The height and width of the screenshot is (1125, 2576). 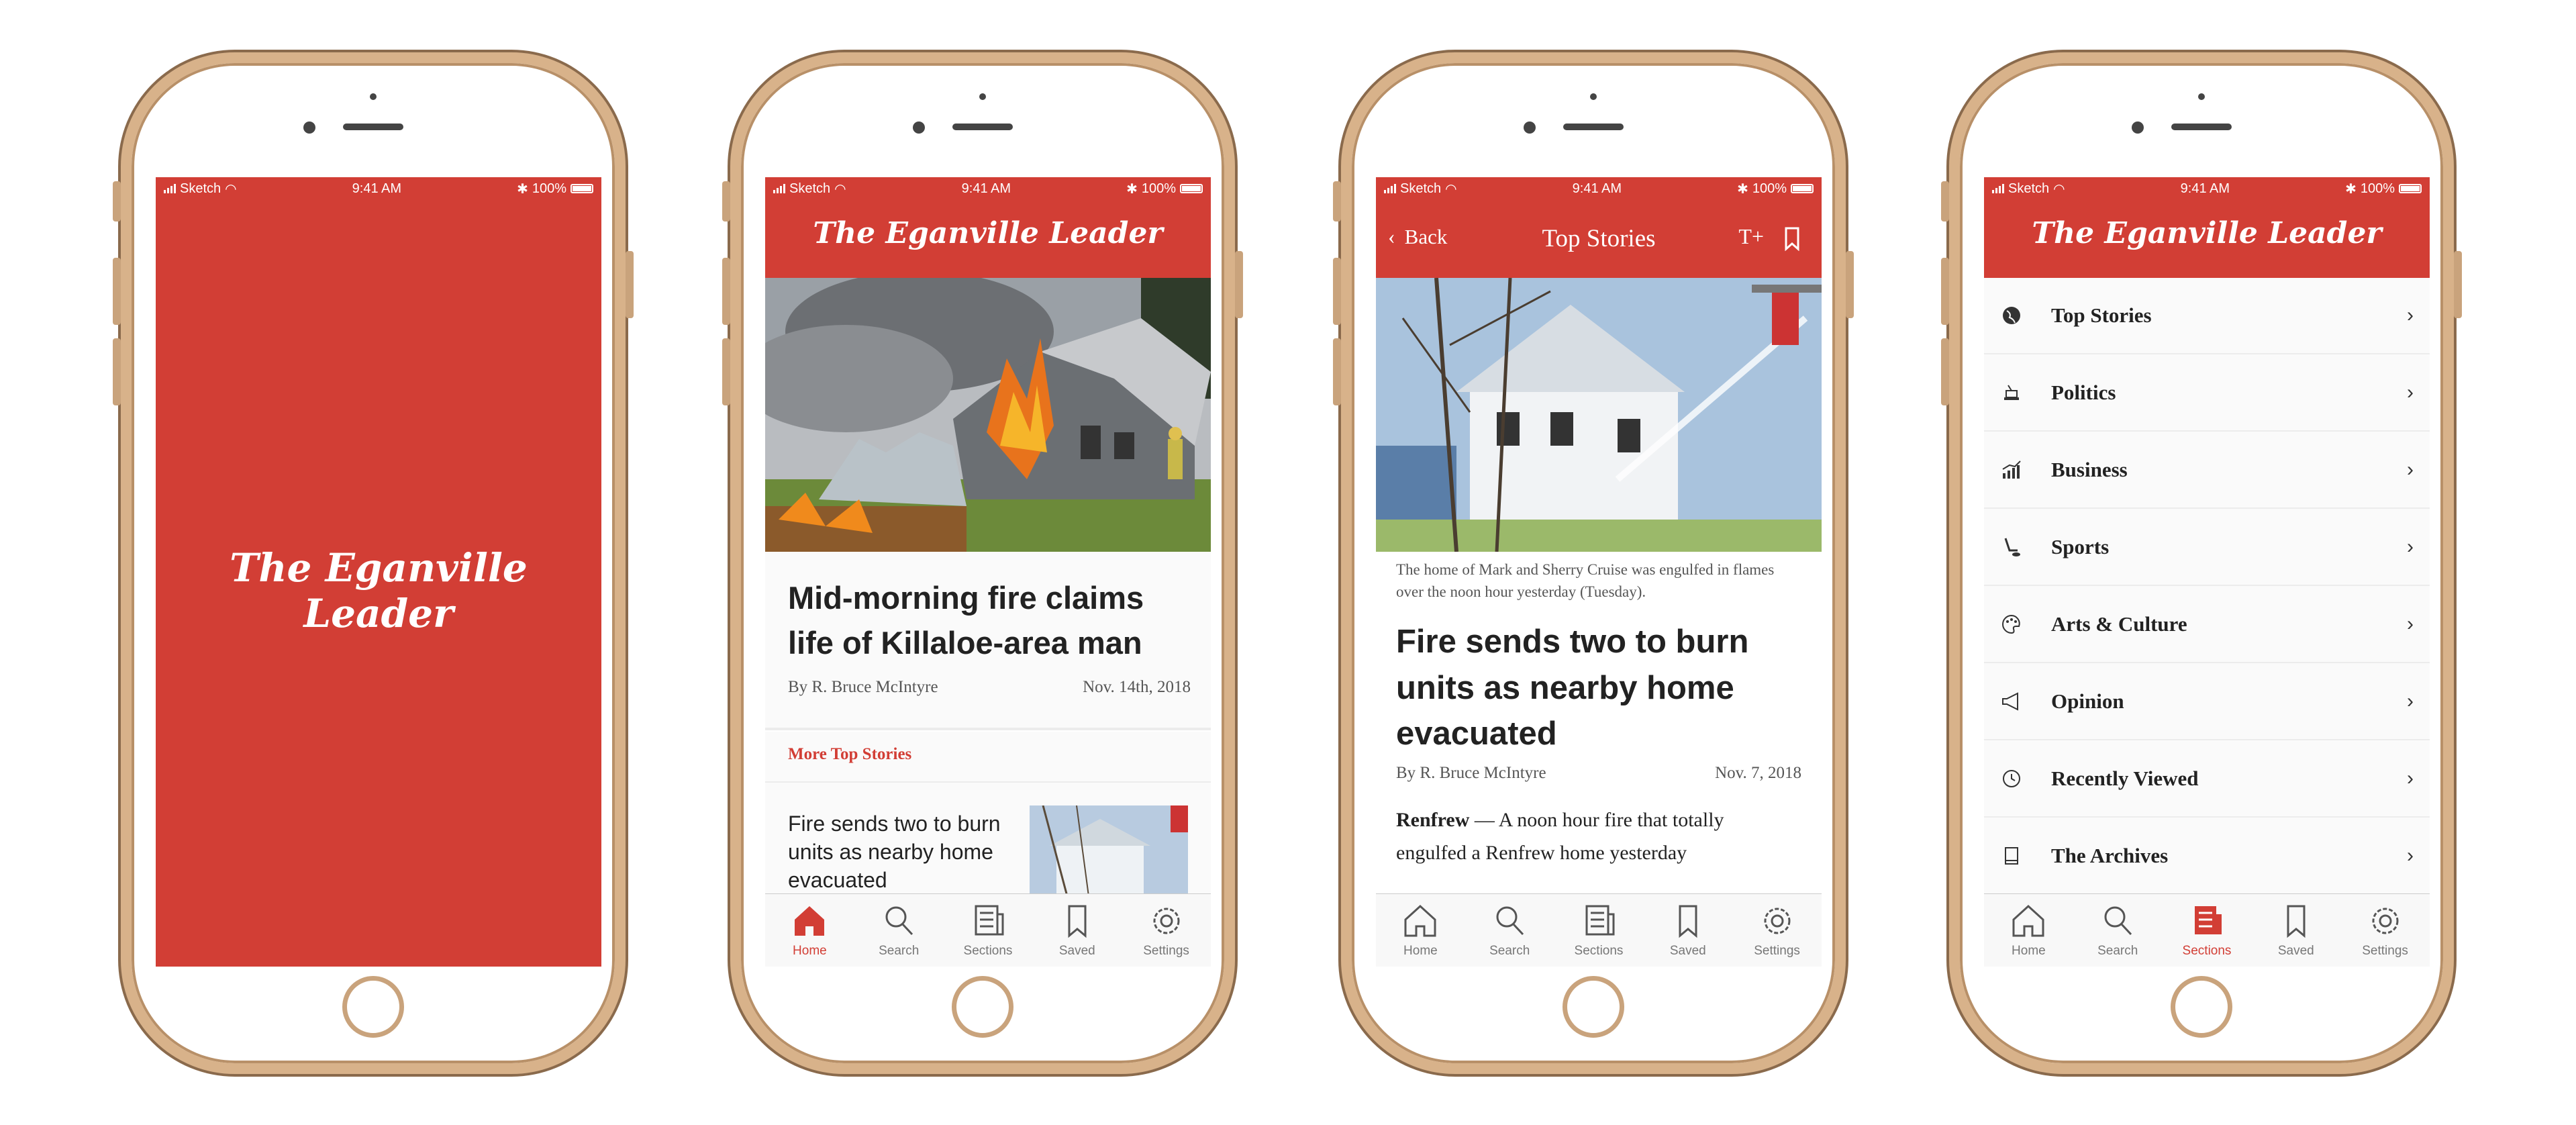 What do you see at coordinates (117, 372) in the screenshot?
I see `volume-down-button` at bounding box center [117, 372].